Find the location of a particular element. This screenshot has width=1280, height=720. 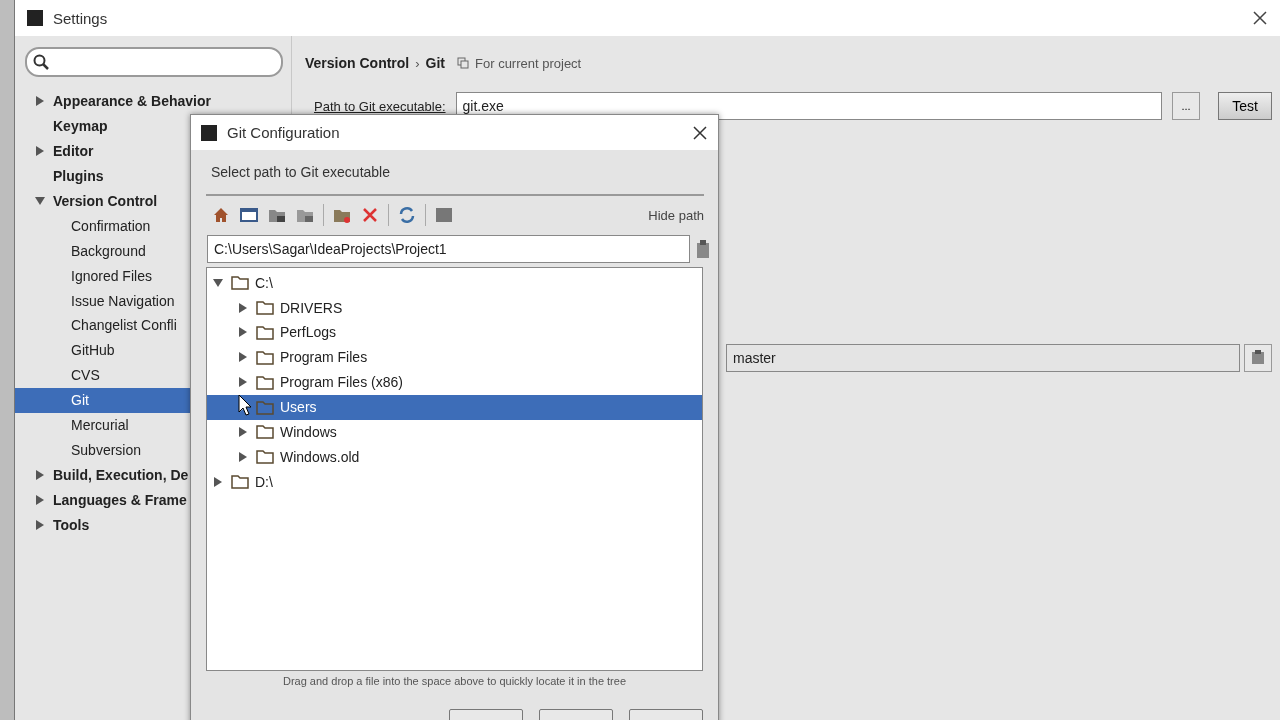

breadcrumb-parent: Version Control is located at coordinates (357, 63).